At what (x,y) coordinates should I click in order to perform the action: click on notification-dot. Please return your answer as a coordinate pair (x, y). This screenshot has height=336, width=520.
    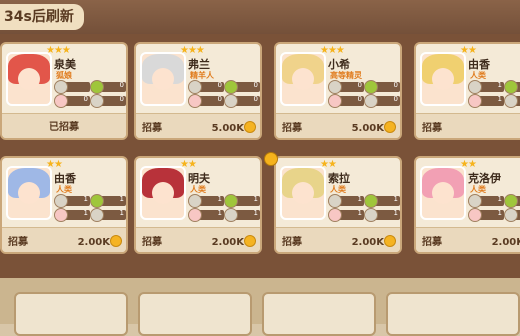
    Looking at the image, I should click on (271, 159).